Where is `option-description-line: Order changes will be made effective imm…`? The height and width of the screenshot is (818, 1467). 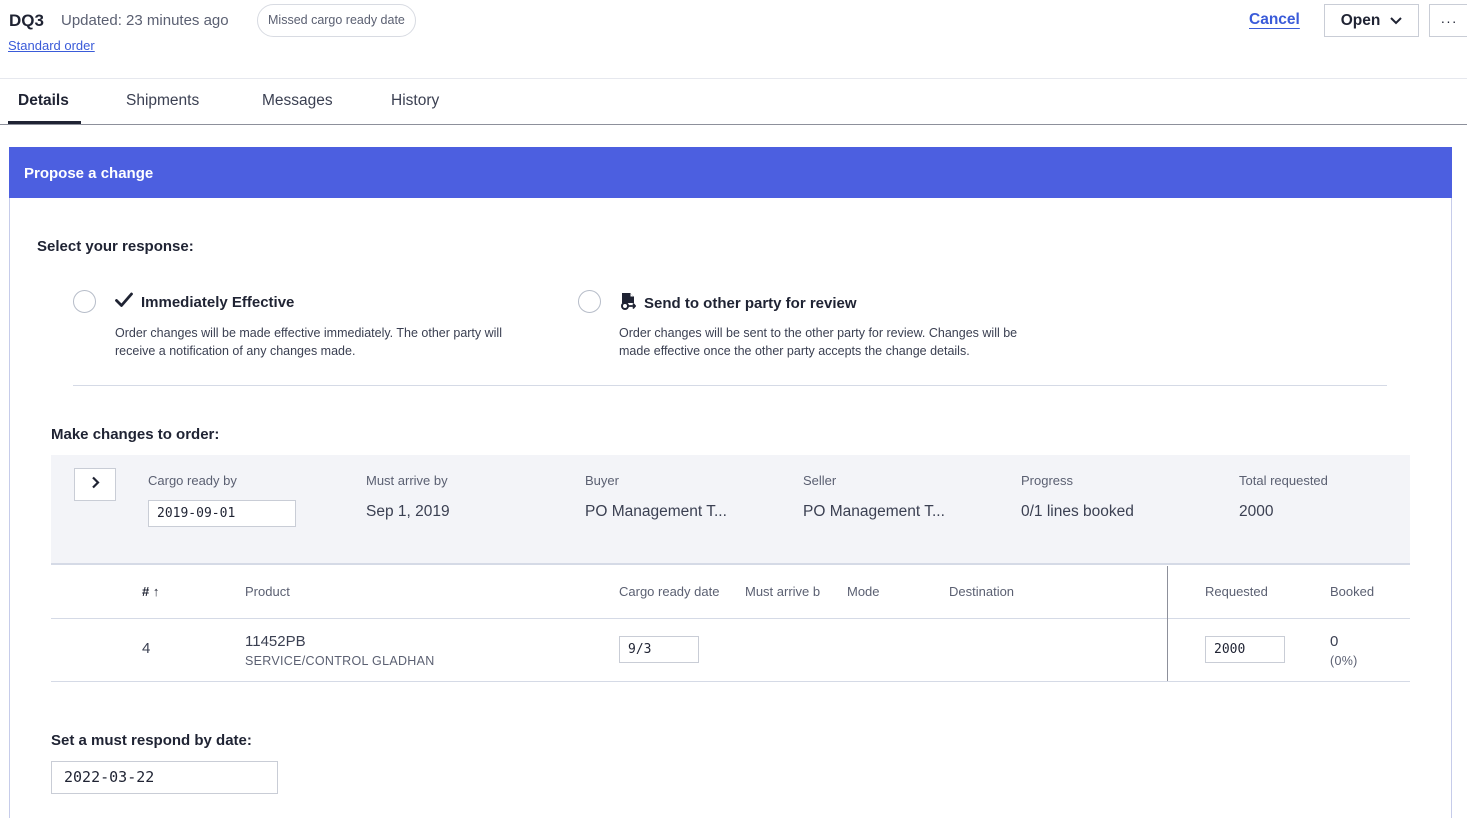 option-description-line: Order changes will be made effective imm… is located at coordinates (308, 333).